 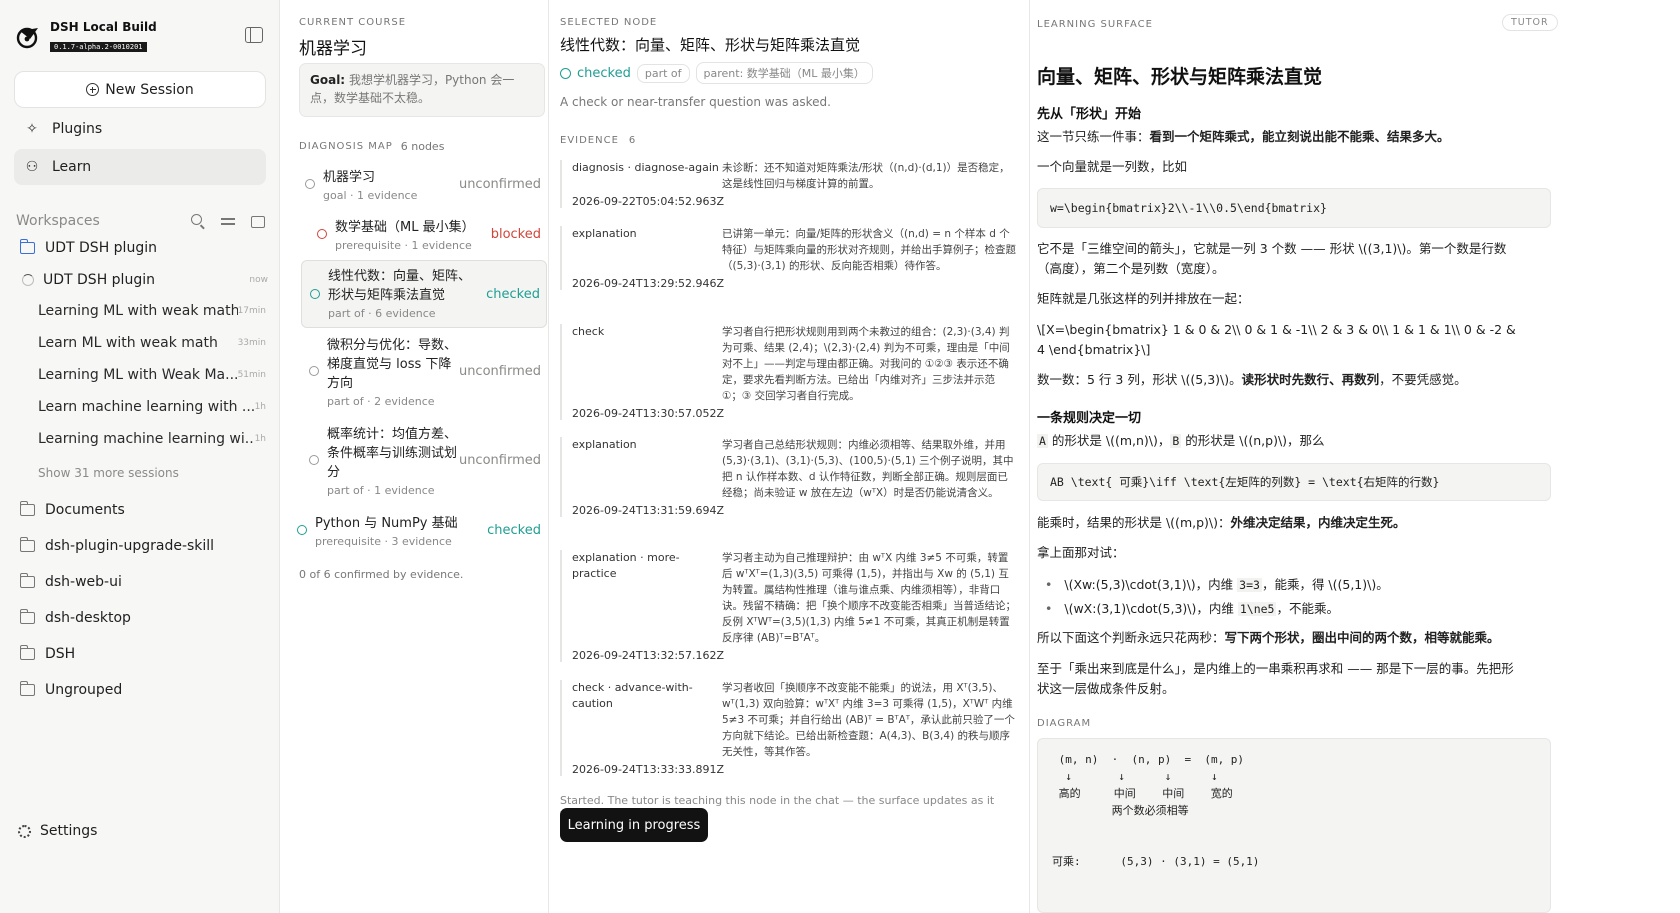 I want to click on node-name: 微积分与优化：导数、梯度直觉与 loss 下降方向, so click(x=392, y=364).